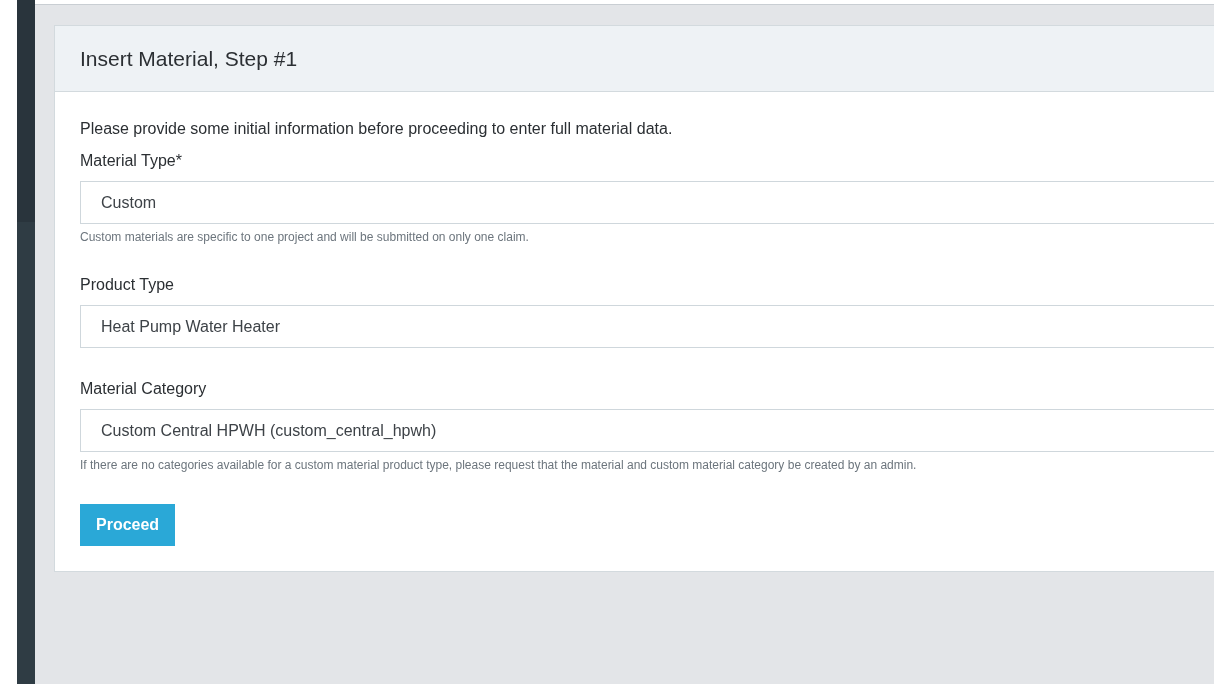  Describe the element at coordinates (647, 326) in the screenshot. I see `input-field: Heat Pump Water Heater` at that location.